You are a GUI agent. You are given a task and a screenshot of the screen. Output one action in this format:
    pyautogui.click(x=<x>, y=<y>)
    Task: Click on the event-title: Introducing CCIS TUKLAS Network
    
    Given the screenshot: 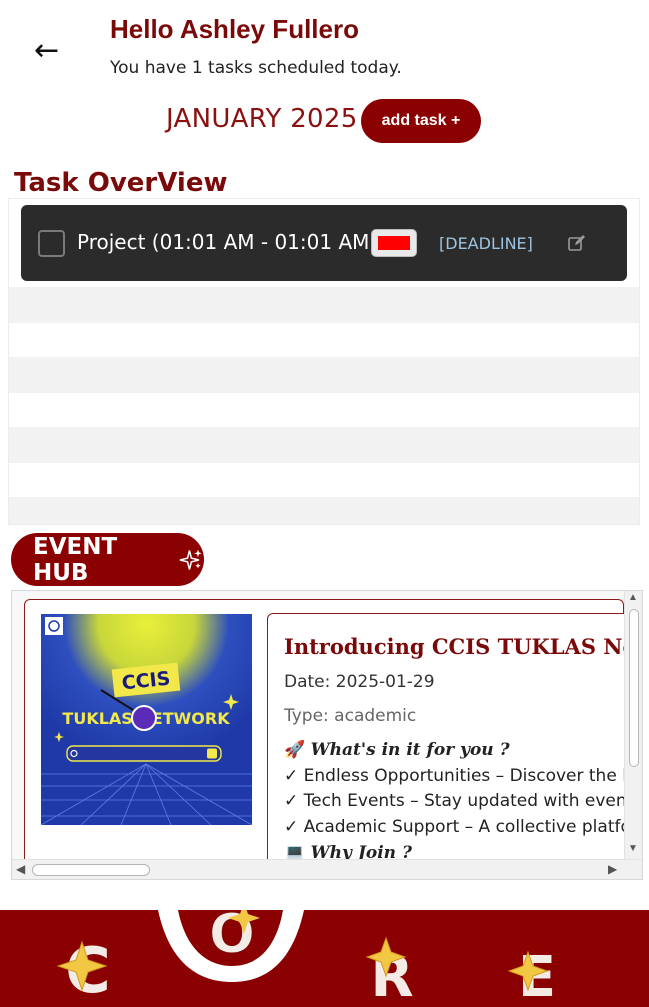 What is the action you would take?
    pyautogui.click(x=463, y=646)
    